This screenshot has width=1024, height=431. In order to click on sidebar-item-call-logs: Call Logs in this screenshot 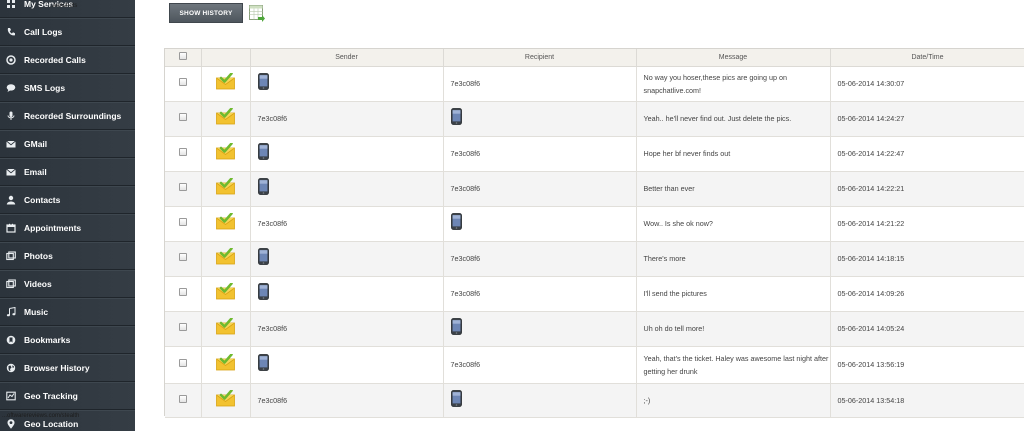, I will do `click(67, 32)`.